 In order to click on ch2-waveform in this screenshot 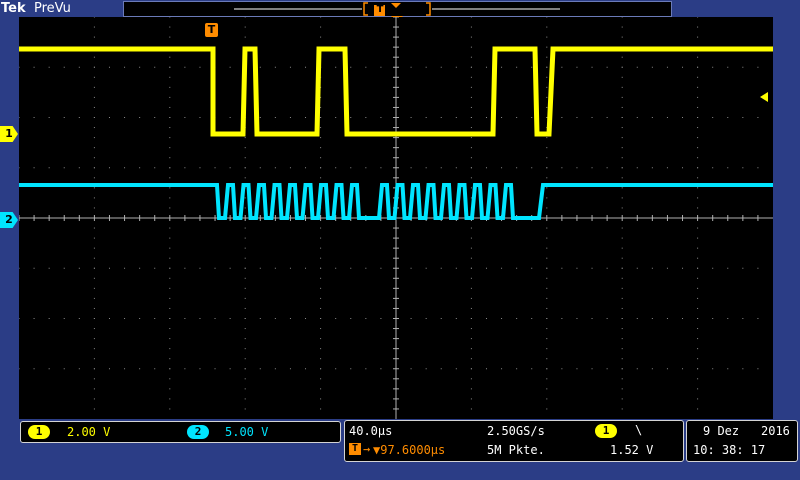, I will do `click(396, 201)`.